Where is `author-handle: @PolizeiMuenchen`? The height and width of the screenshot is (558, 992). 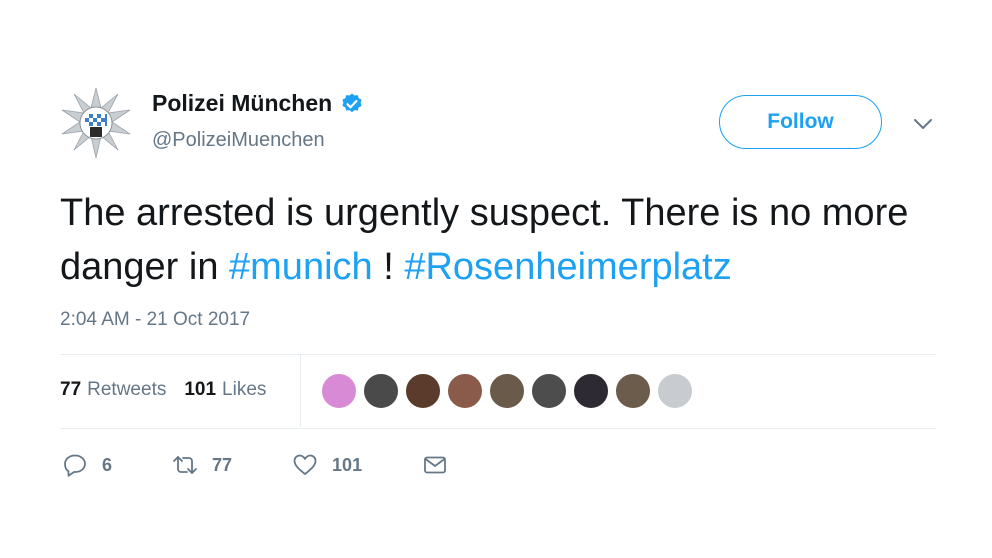 author-handle: @PolizeiMuenchen is located at coordinates (238, 140).